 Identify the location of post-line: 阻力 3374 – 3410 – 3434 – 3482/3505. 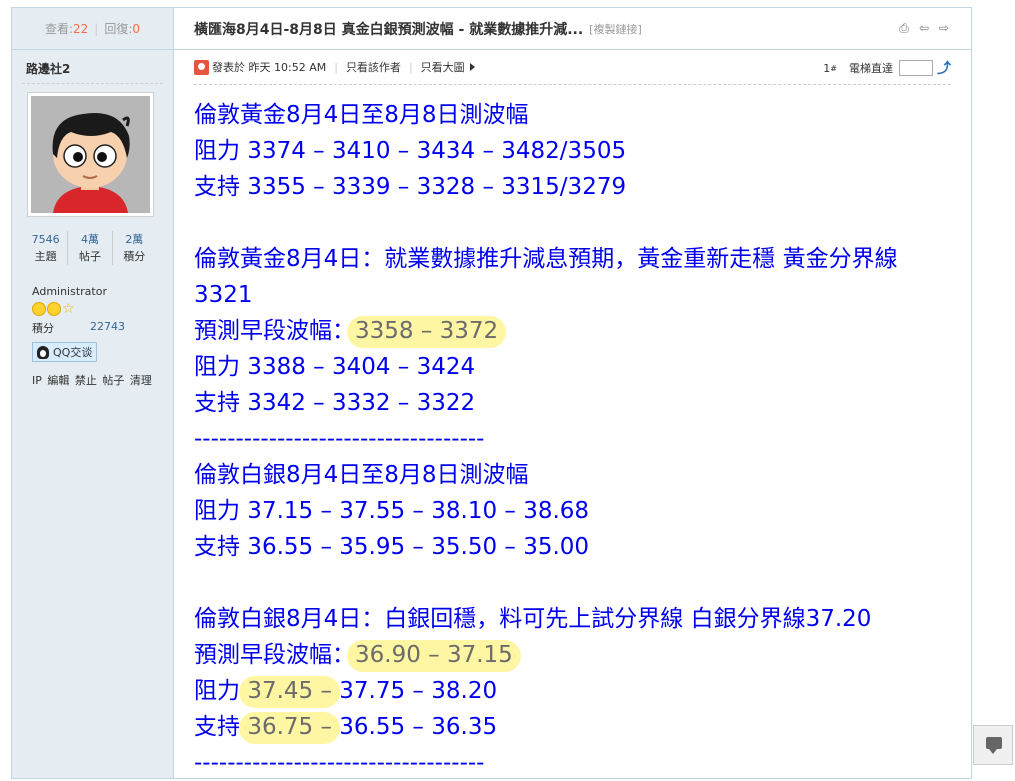
(410, 151).